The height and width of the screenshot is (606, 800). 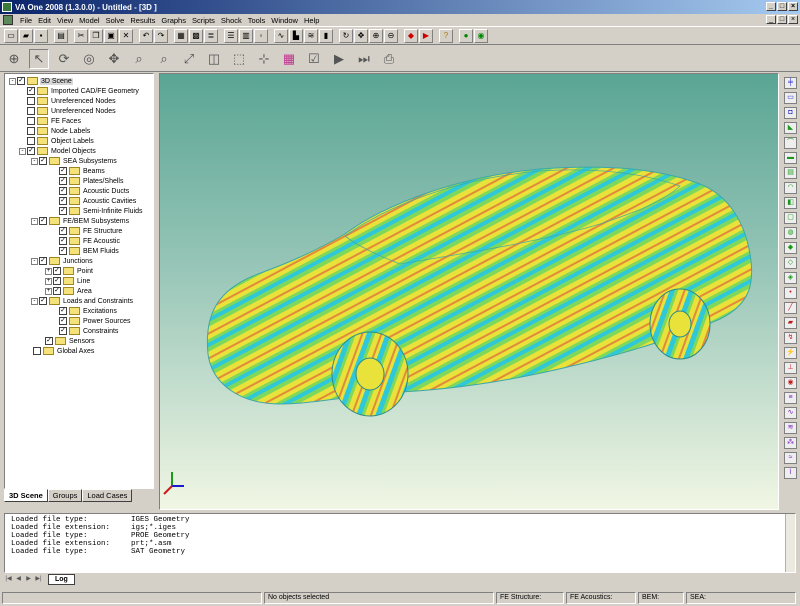 What do you see at coordinates (326, 35) in the screenshot?
I see `bars-icon: ▮` at bounding box center [326, 35].